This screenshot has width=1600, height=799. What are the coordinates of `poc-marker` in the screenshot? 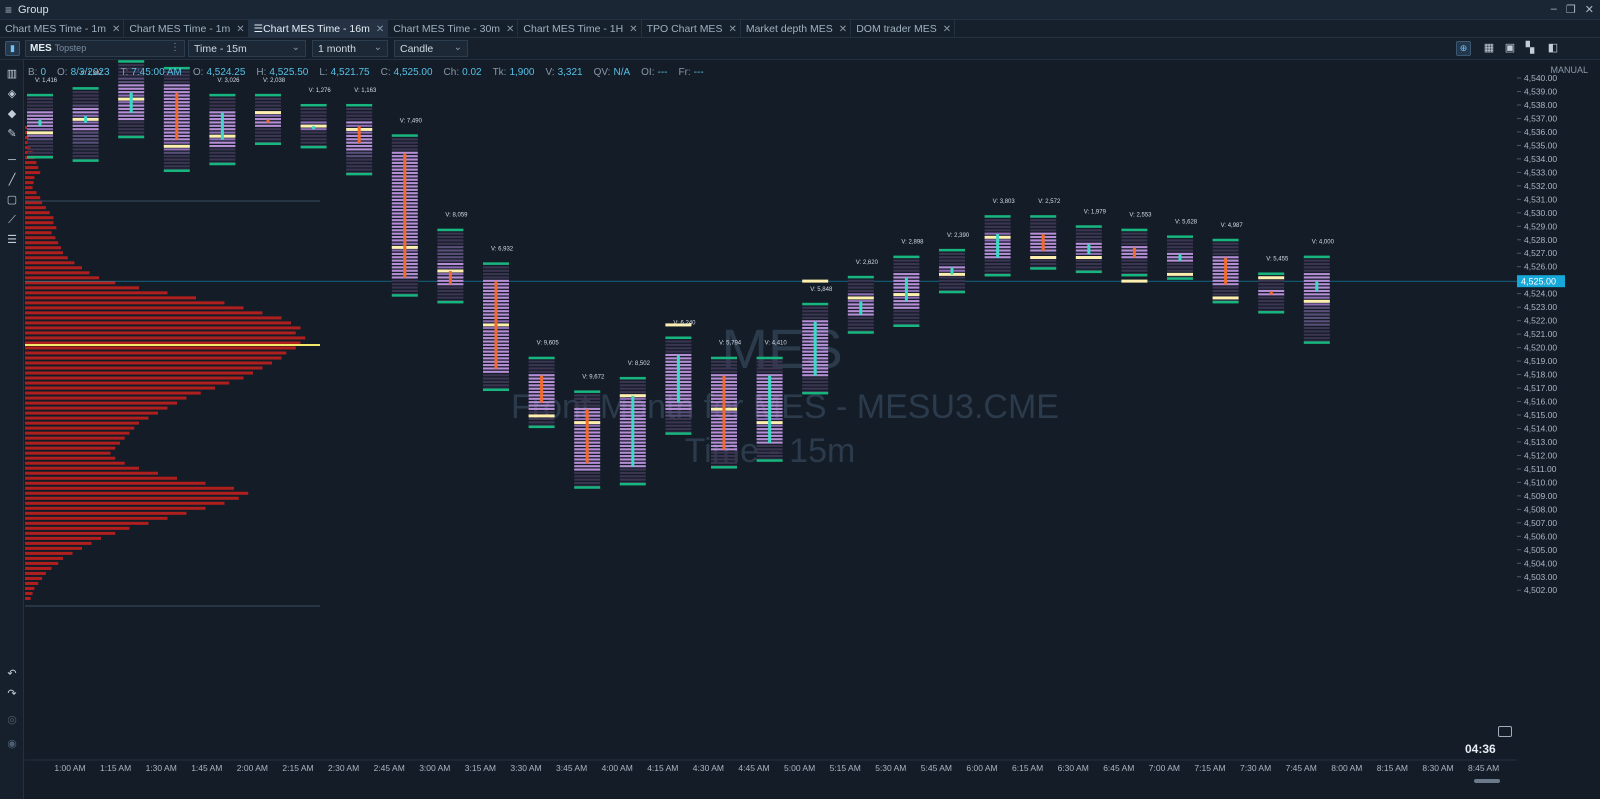 It's located at (541, 416).